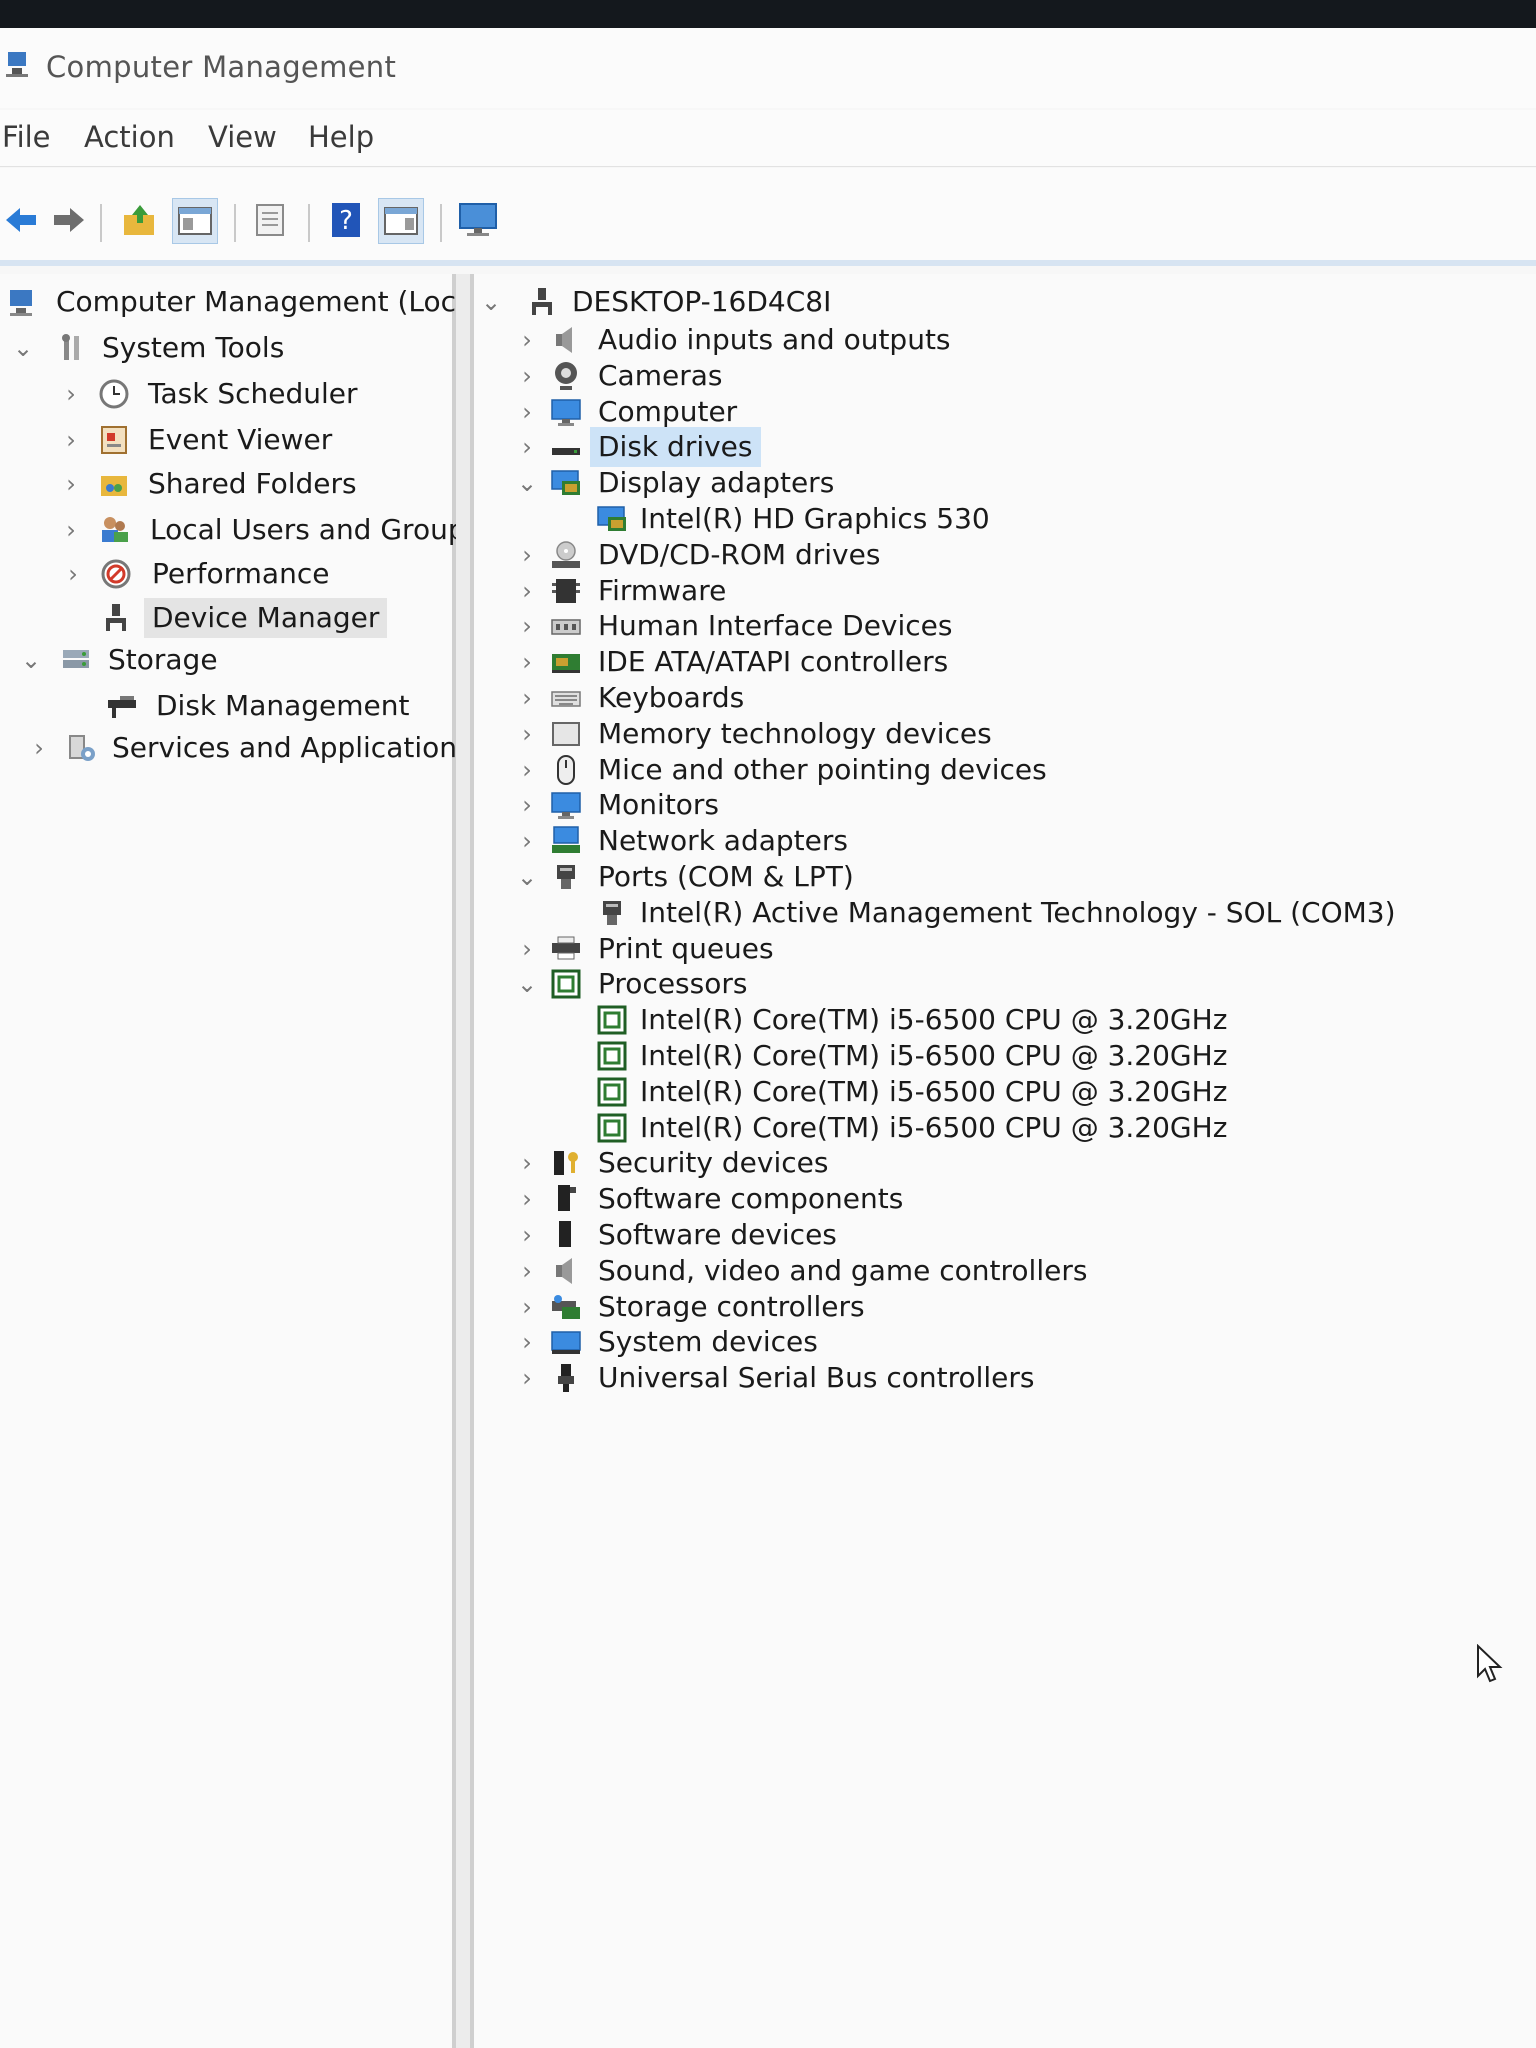 The height and width of the screenshot is (2048, 1536). What do you see at coordinates (266, 618) in the screenshot?
I see `tree-label: Device Manager` at bounding box center [266, 618].